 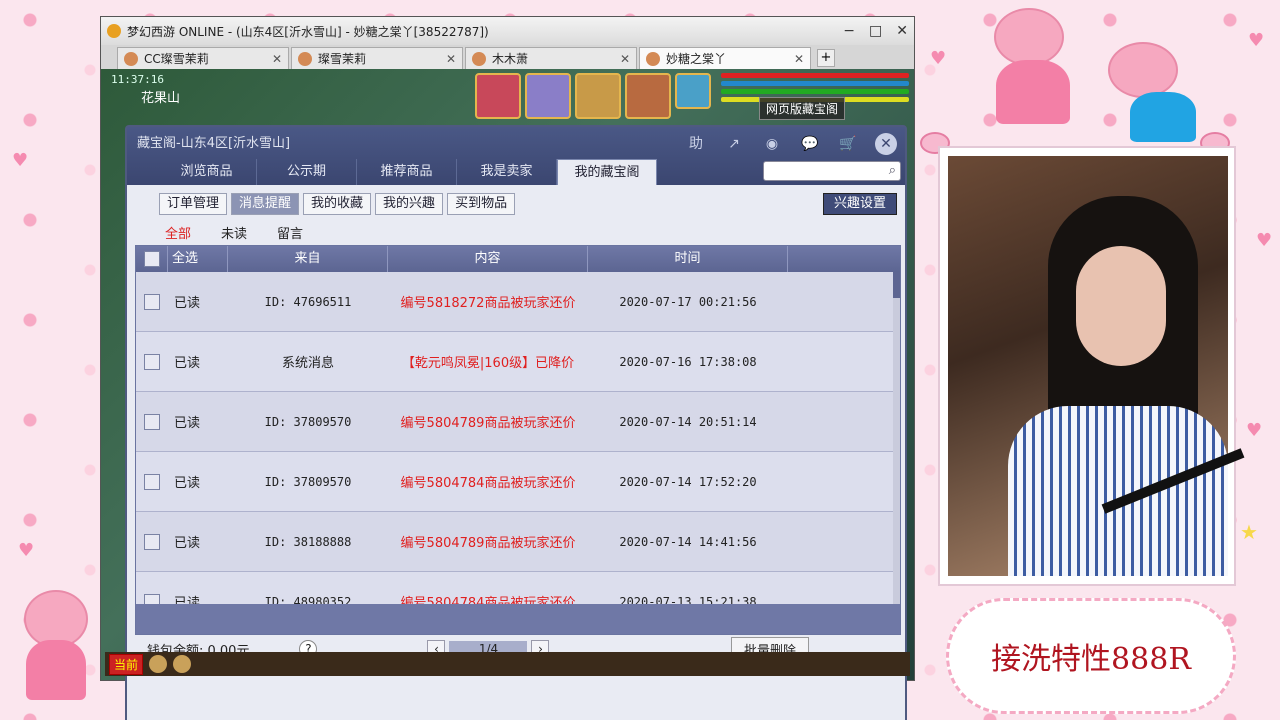 What do you see at coordinates (607, 172) in the screenshot?
I see `tab-my-pavilion: 我的藏宝阁` at bounding box center [607, 172].